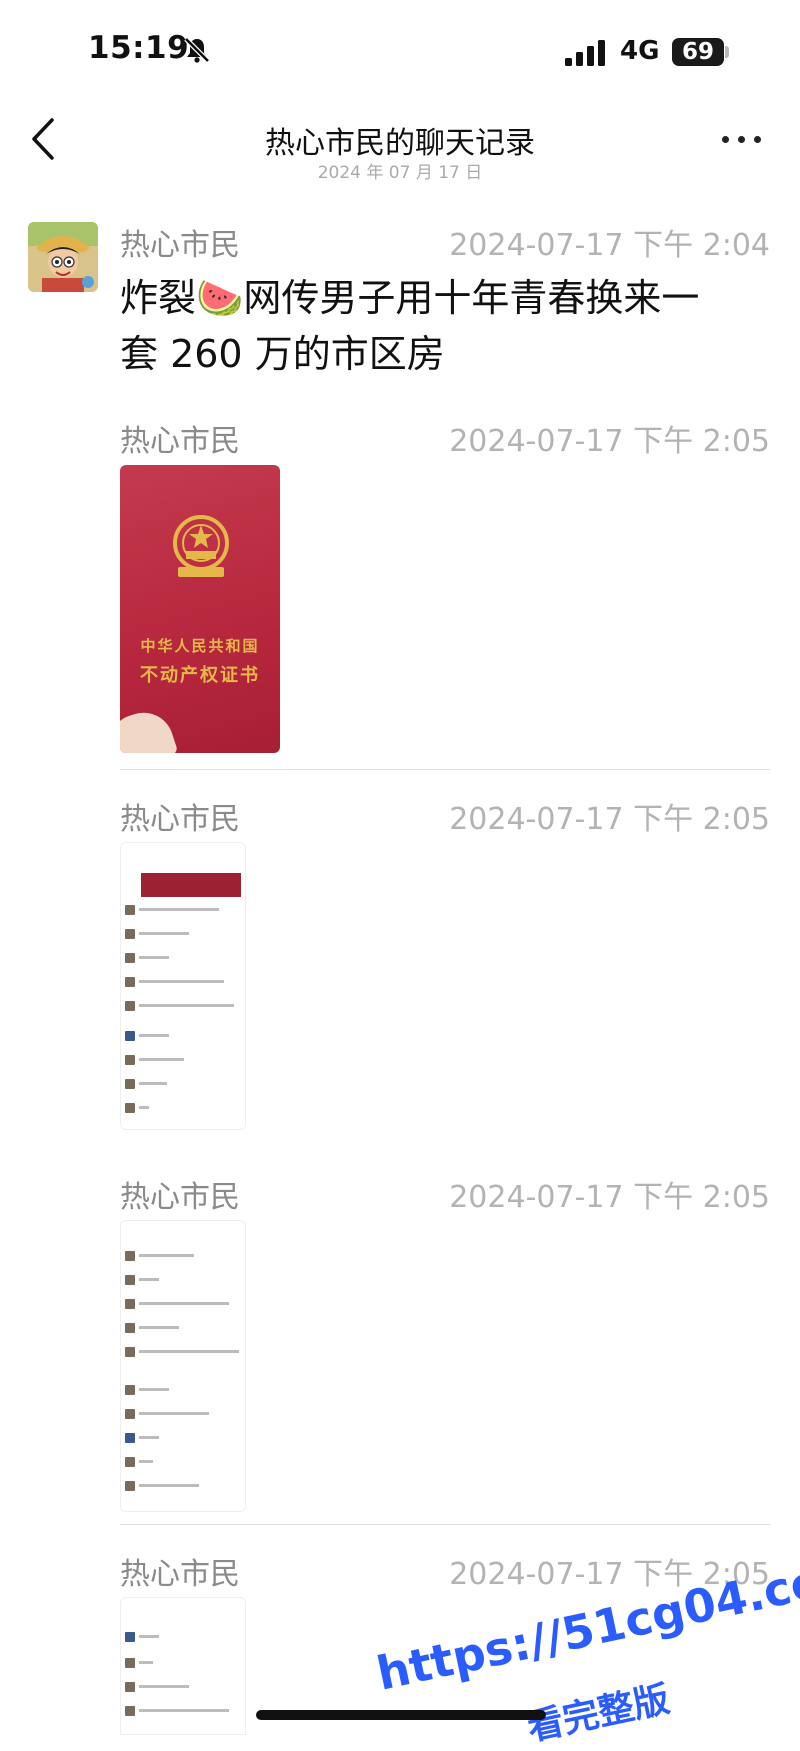 This screenshot has height=1751, width=800. I want to click on message-text: 炸裂🍉网传男子用十年青春换来一 套 260 万的市区房, so click(445, 326).